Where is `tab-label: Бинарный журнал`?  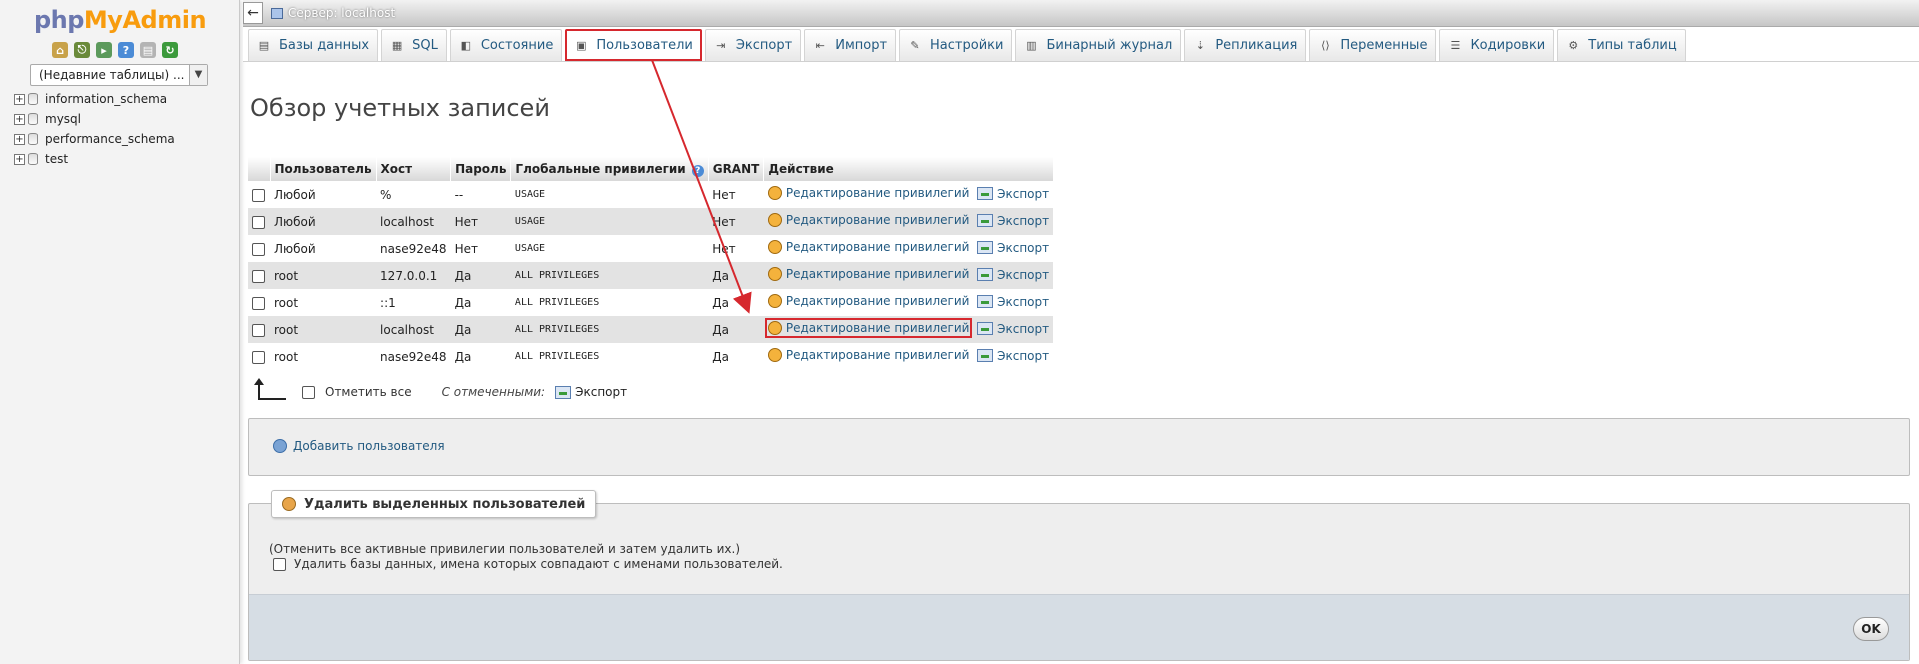 tab-label: Бинарный журнал is located at coordinates (1109, 45).